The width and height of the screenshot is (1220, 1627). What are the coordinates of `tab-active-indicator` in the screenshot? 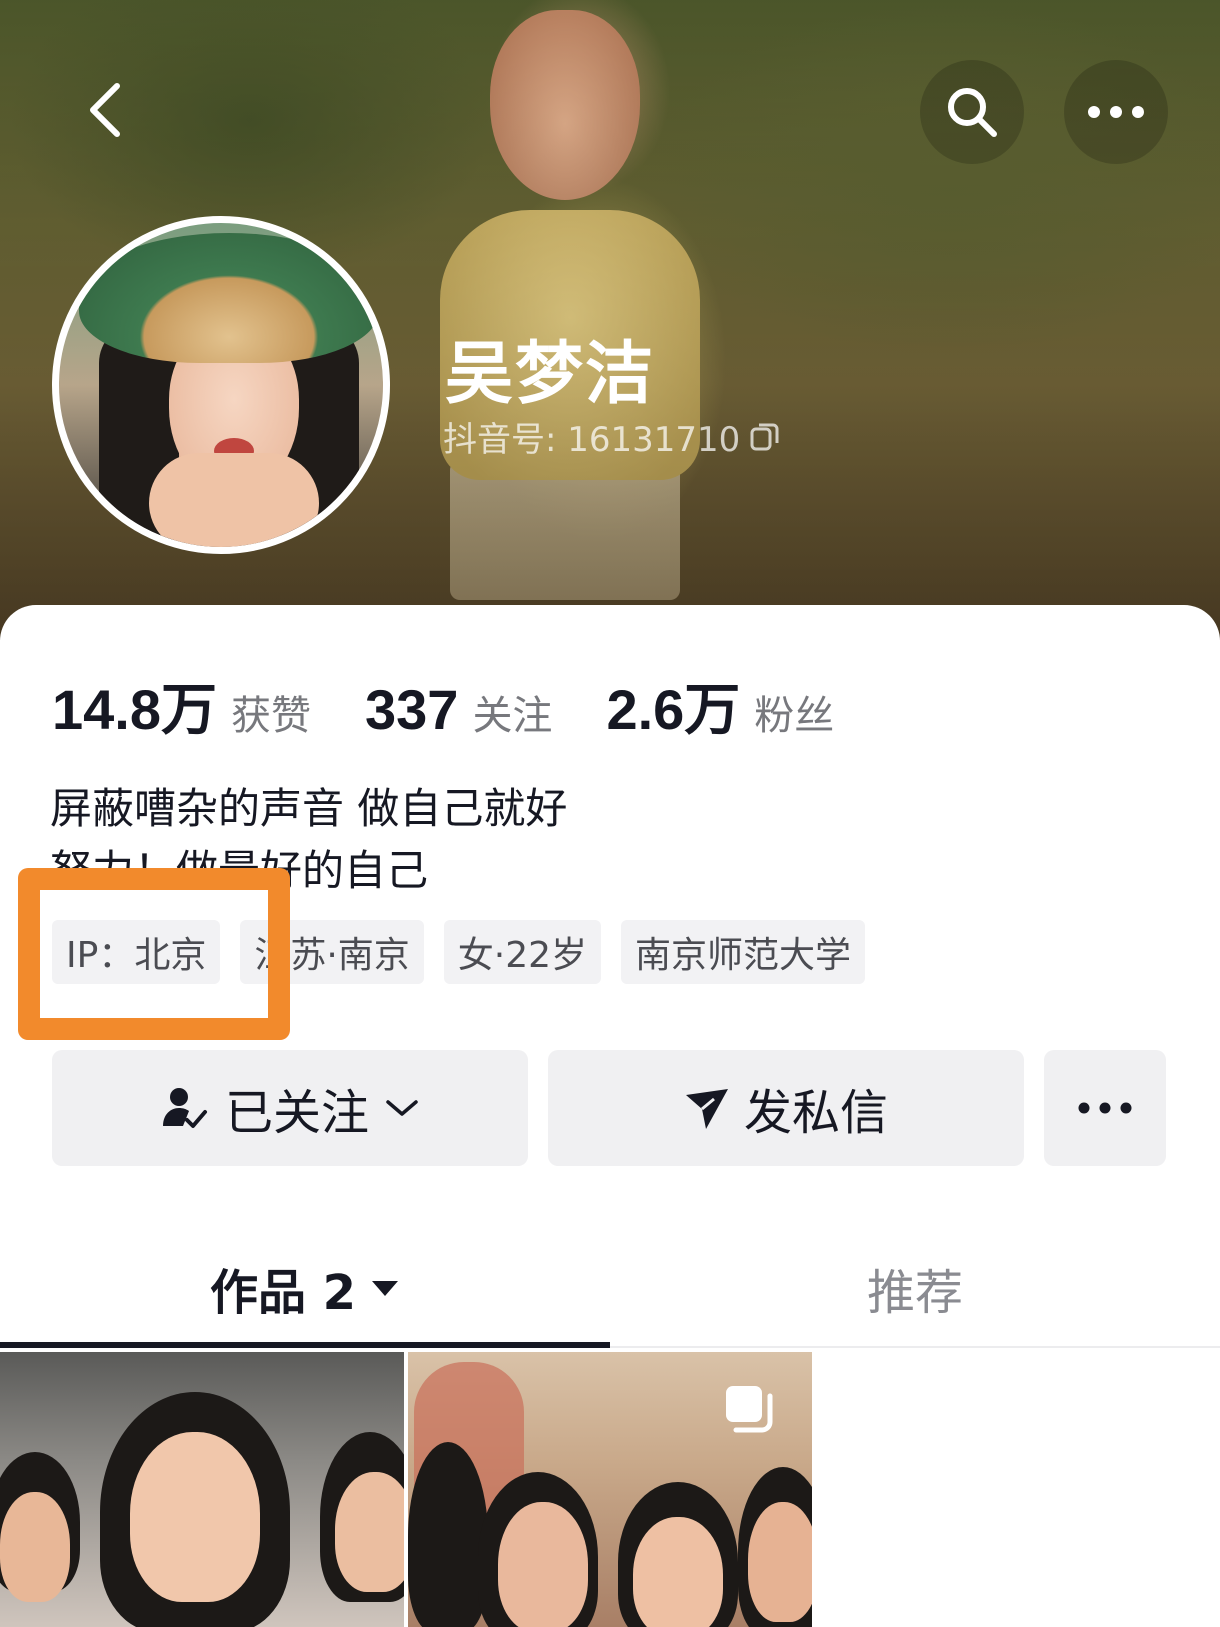 It's located at (305, 1345).